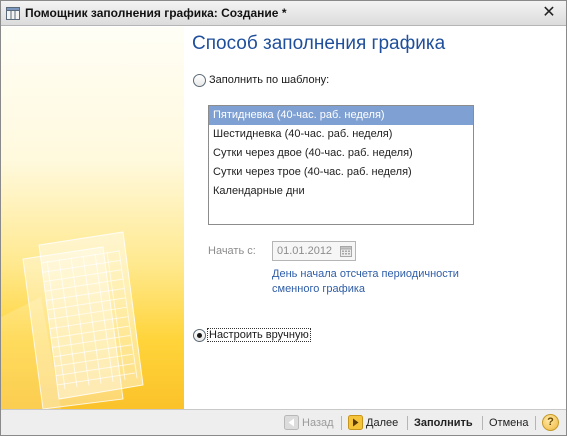 The height and width of the screenshot is (436, 567). I want to click on manual-radio, so click(199, 335).